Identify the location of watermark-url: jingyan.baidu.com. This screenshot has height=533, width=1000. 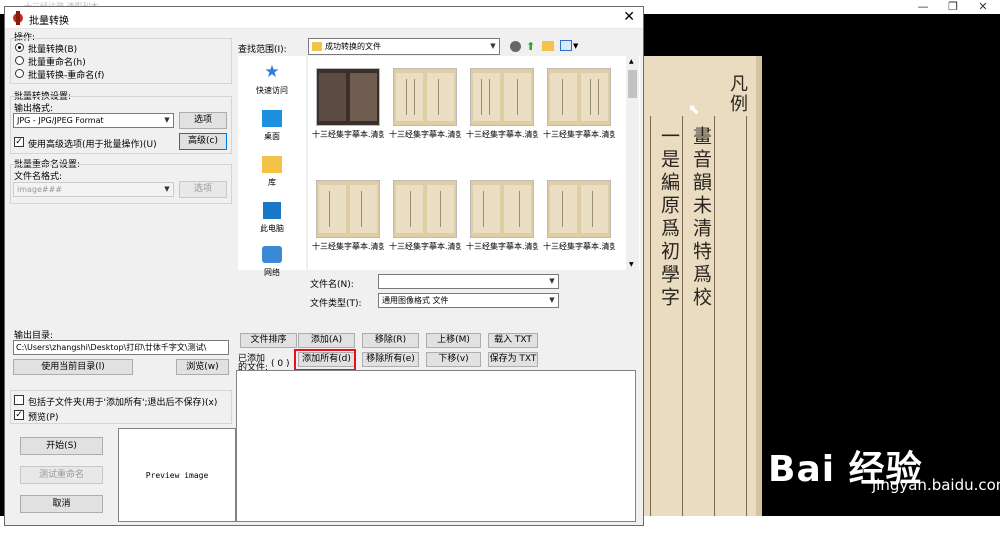
(936, 485).